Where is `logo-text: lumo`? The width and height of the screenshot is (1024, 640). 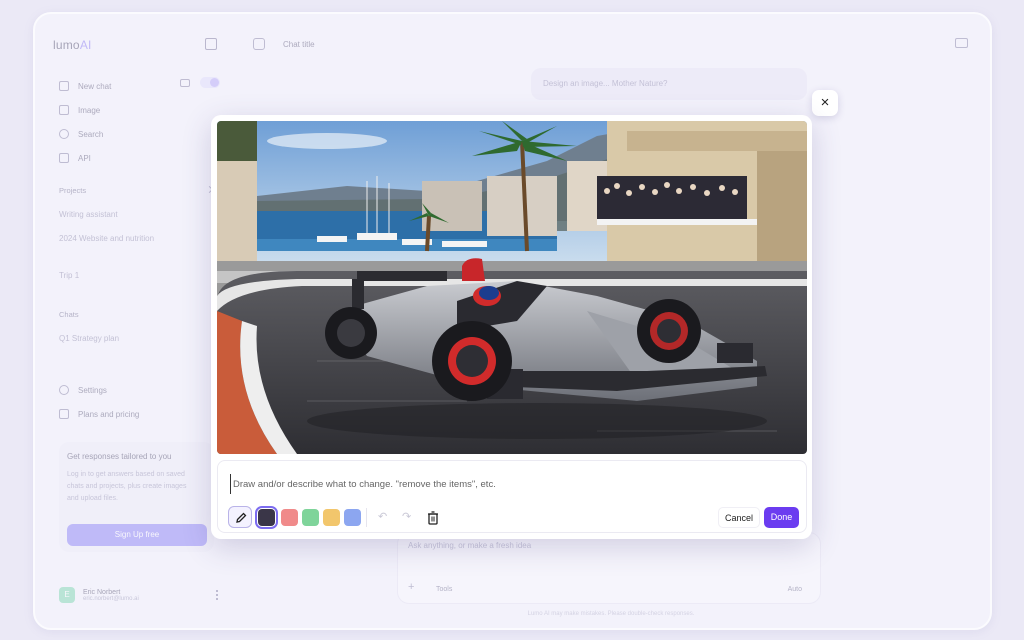
logo-text: lumo is located at coordinates (66, 45).